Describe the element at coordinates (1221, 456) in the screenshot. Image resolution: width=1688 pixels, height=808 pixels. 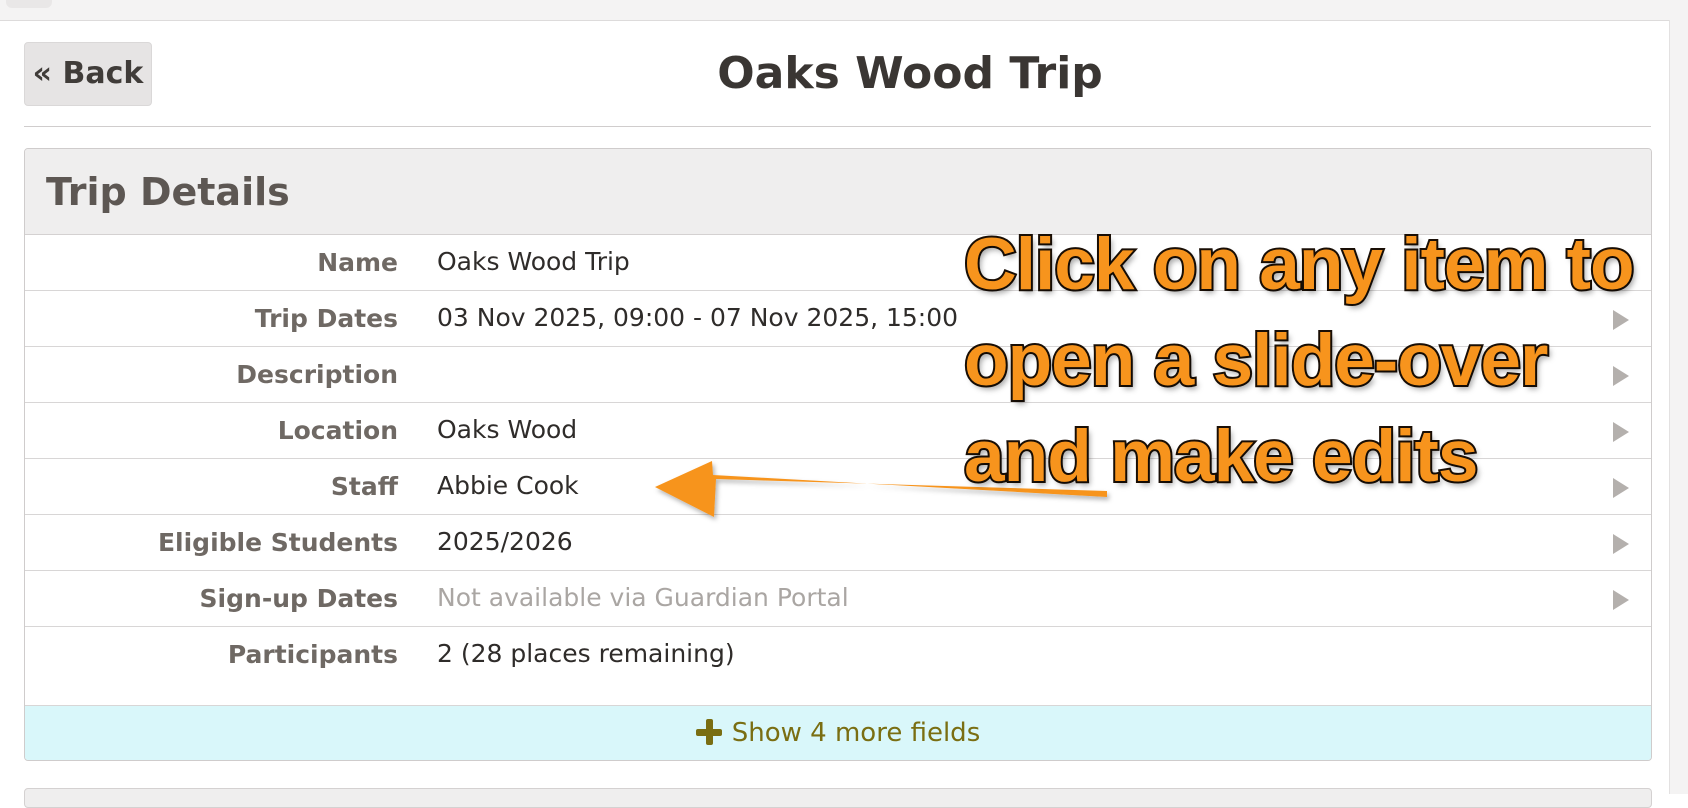
I see `annotation-line: and make edits` at that location.